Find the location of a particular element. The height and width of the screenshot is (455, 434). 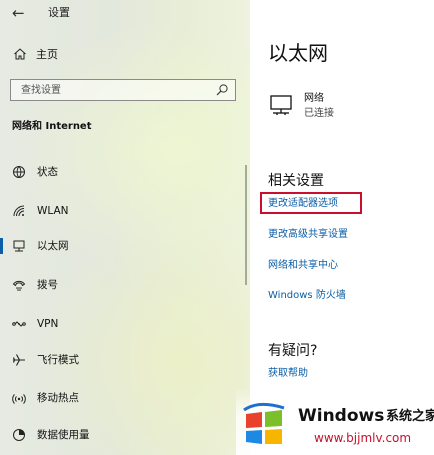

dialup-icon is located at coordinates (19, 285).